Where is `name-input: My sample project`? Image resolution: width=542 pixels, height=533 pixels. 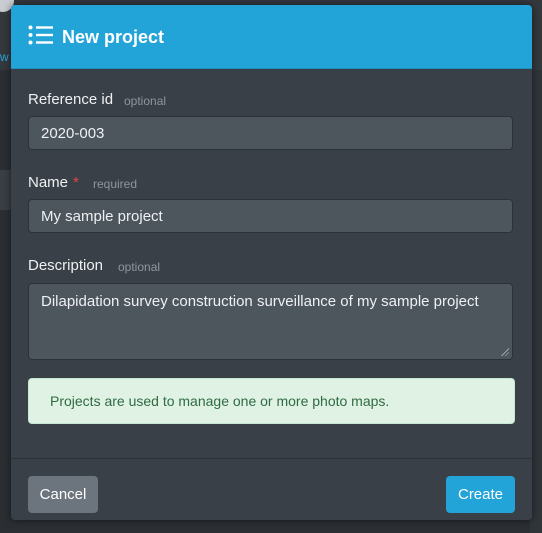 name-input: My sample project is located at coordinates (270, 216).